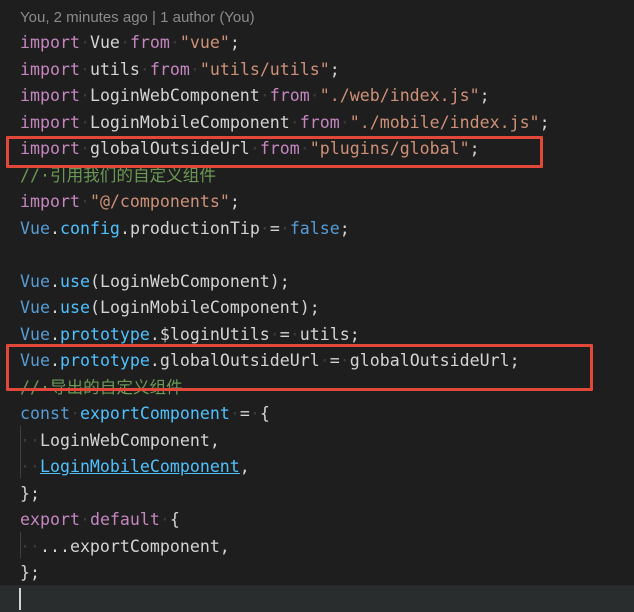  I want to click on code-token: ,, so click(244, 466).